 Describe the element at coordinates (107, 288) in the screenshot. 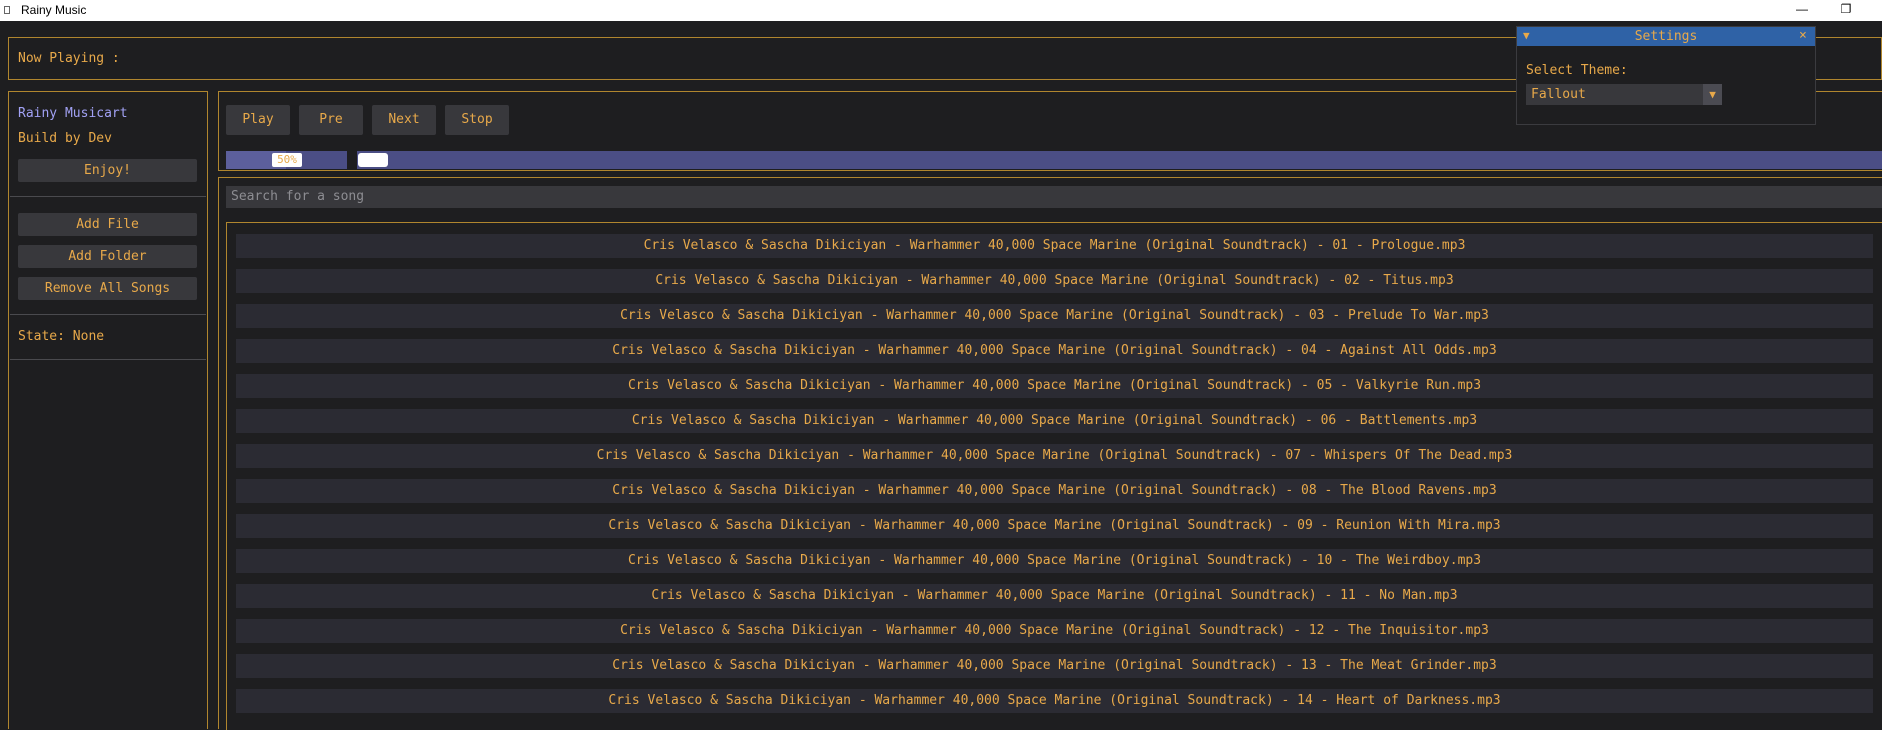

I see `remove-all-songs-button: Remove All Songs` at that location.